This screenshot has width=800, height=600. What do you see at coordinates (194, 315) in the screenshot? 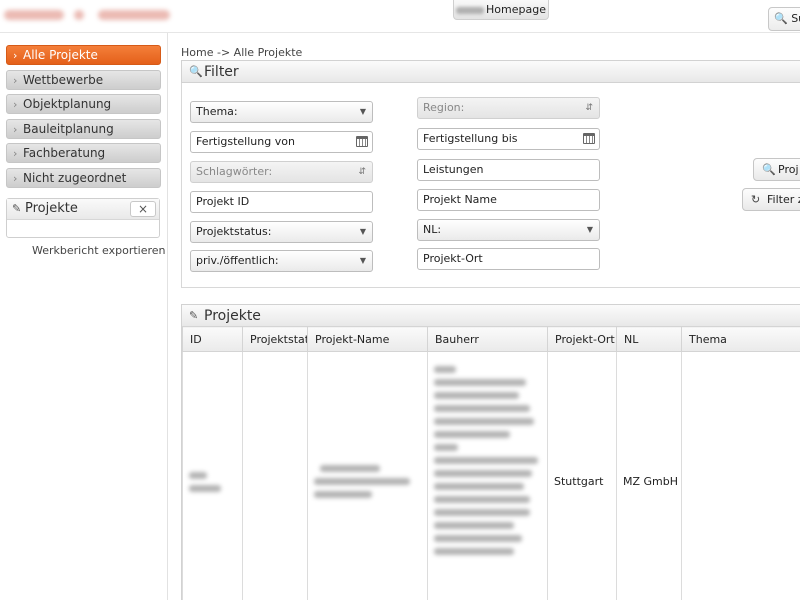
I see `pencil-icon: ✎` at bounding box center [194, 315].